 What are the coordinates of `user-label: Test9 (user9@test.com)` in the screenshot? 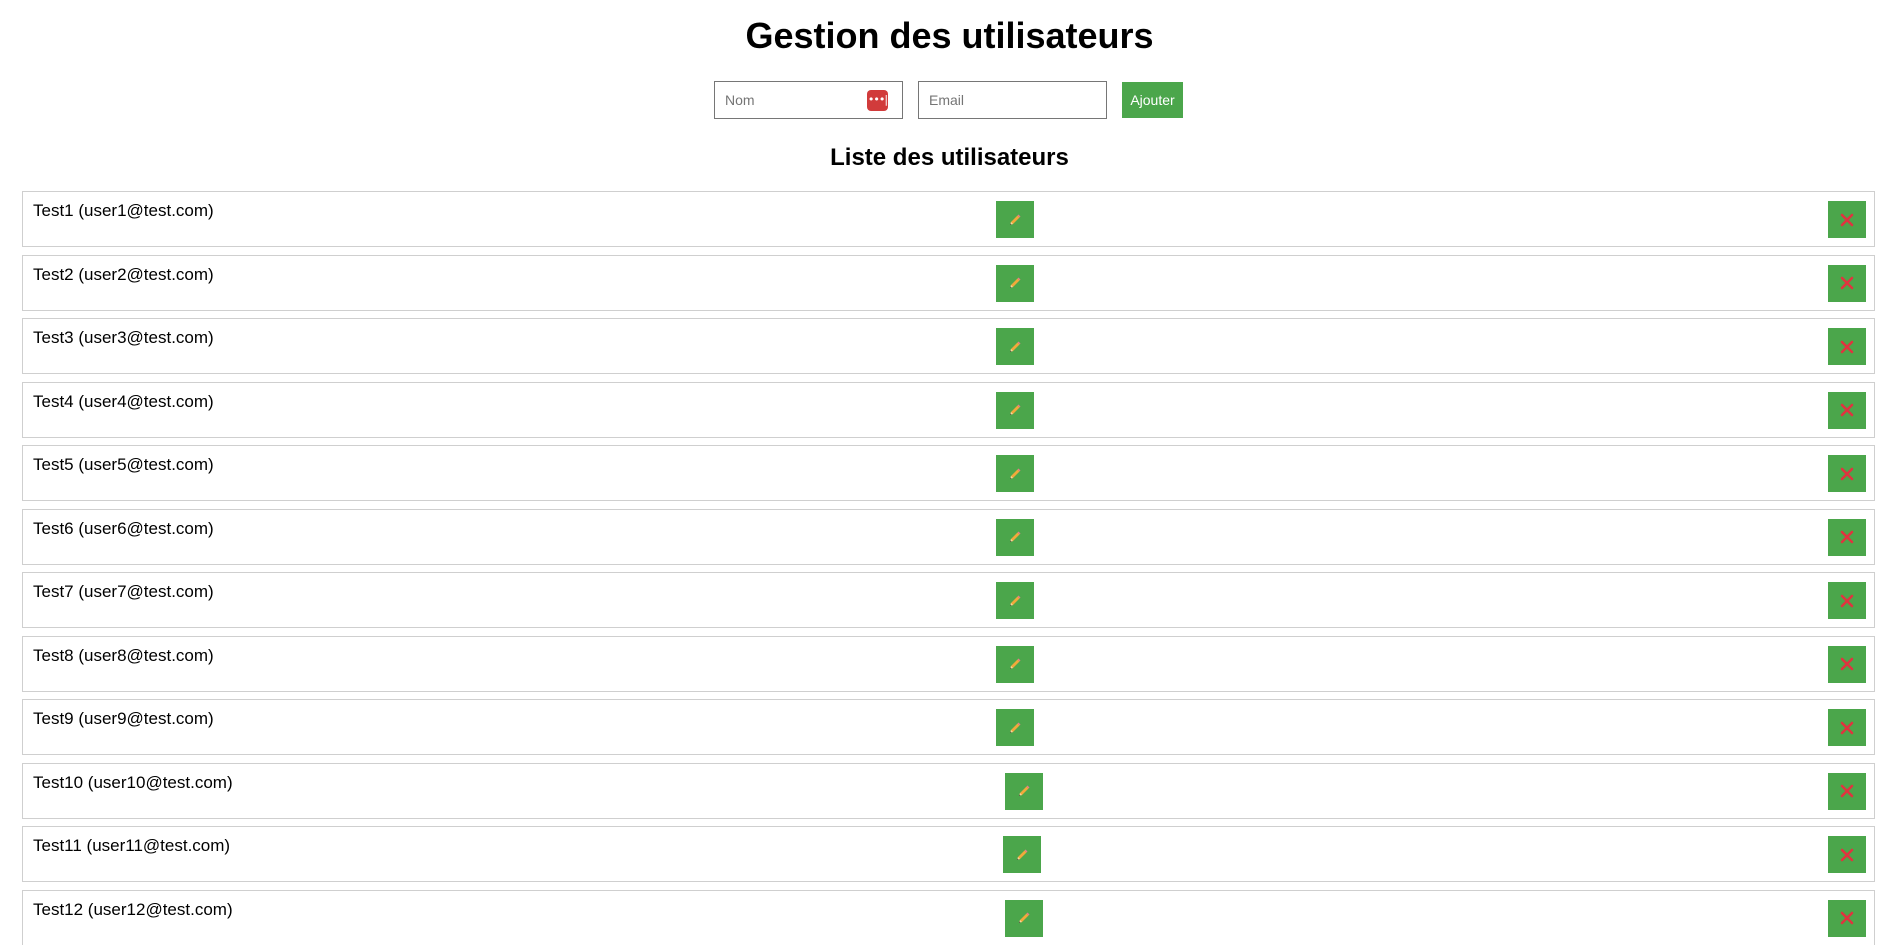 It's located at (123, 718).